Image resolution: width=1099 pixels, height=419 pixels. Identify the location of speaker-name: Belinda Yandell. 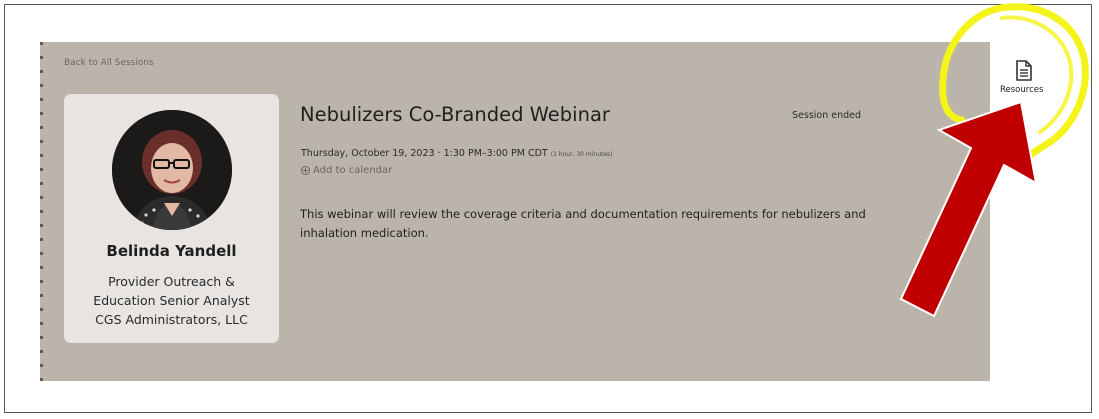
(171, 251).